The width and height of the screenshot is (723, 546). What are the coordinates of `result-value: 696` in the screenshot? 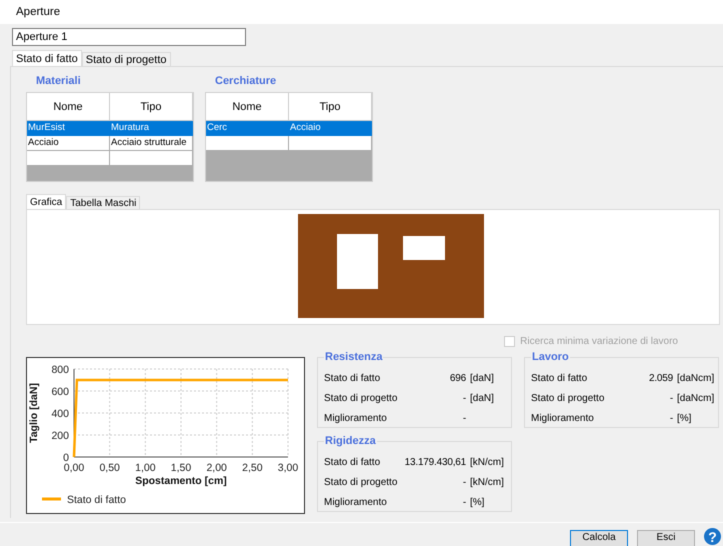 It's located at (457, 378).